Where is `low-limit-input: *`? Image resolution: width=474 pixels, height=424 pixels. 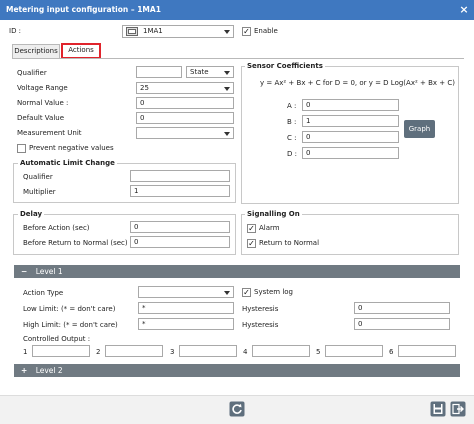 low-limit-input: * is located at coordinates (186, 308).